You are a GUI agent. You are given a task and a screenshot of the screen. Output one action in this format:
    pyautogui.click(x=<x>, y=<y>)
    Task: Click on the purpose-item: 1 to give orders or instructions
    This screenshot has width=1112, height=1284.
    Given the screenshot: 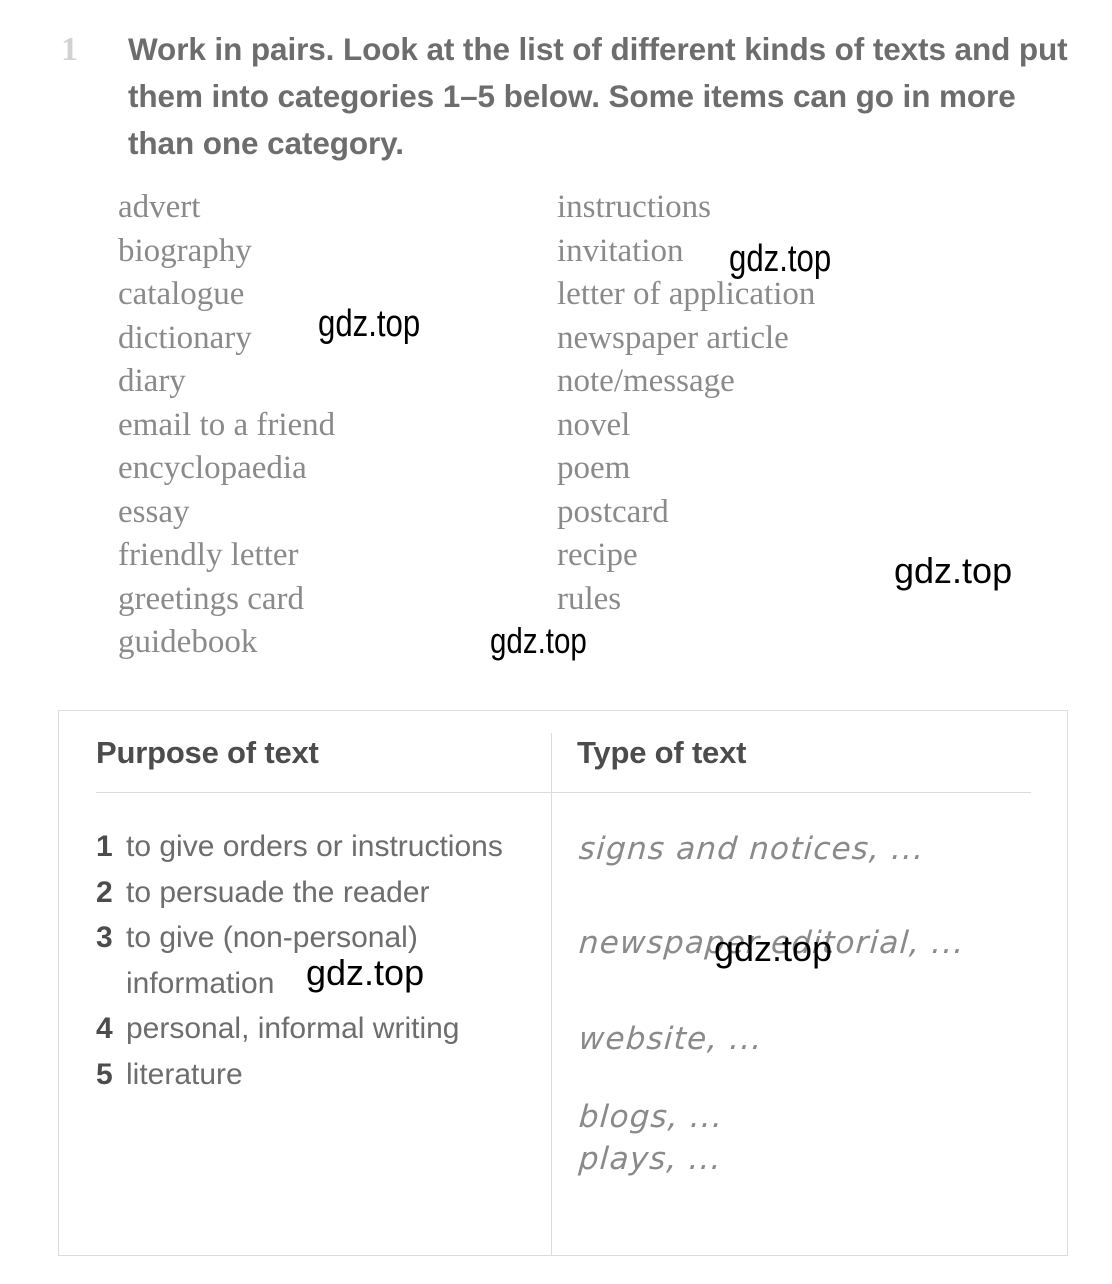 What is the action you would take?
    pyautogui.click(x=316, y=847)
    